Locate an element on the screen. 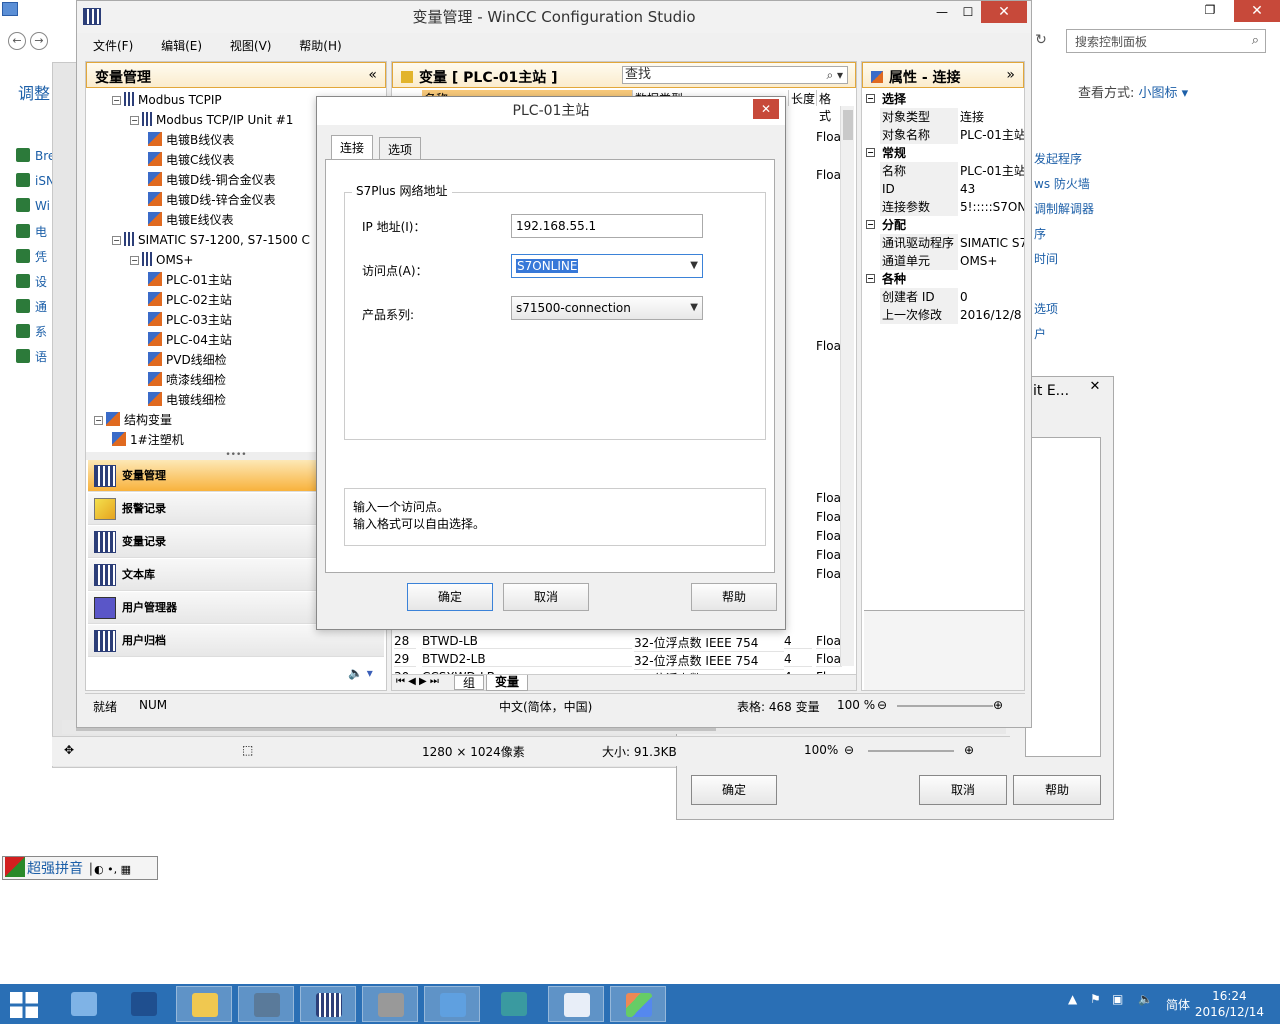 The height and width of the screenshot is (1024, 1280). cp-item: ws 防火墙 is located at coordinates (1064, 187).